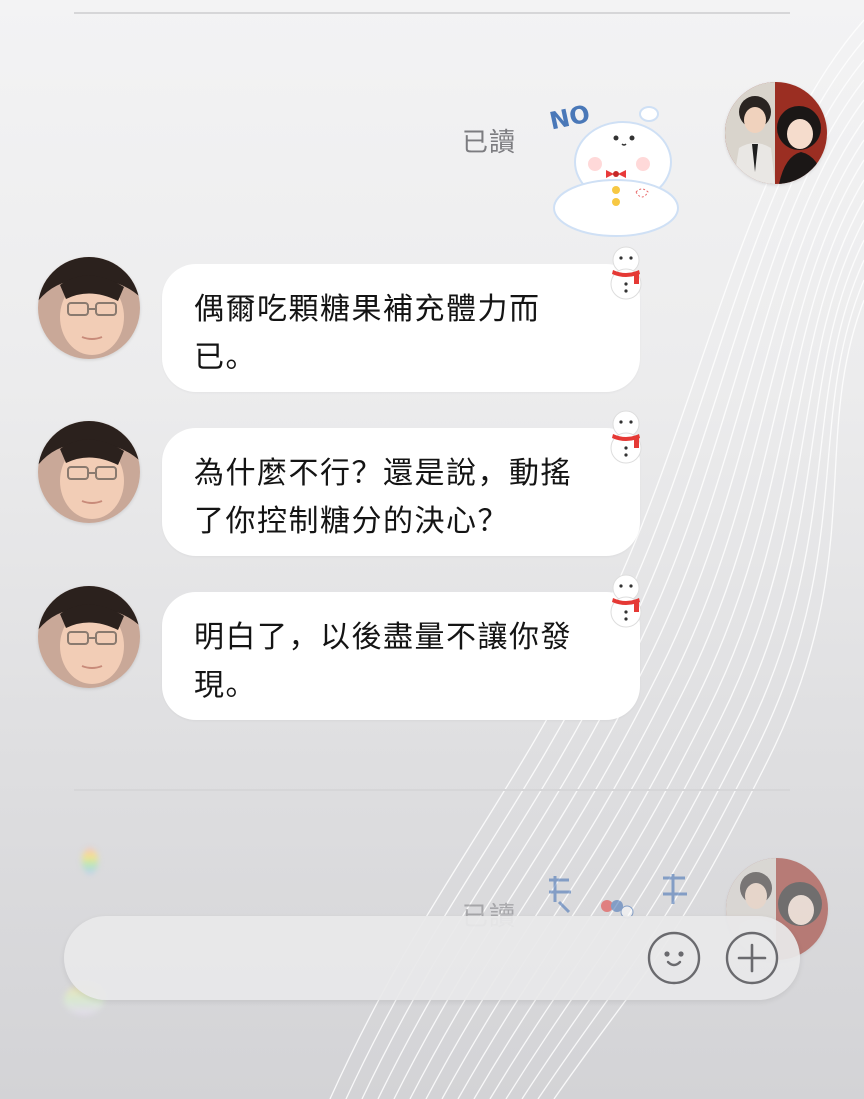 This screenshot has width=864, height=1099. I want to click on sticker-label: NO, so click(570, 117).